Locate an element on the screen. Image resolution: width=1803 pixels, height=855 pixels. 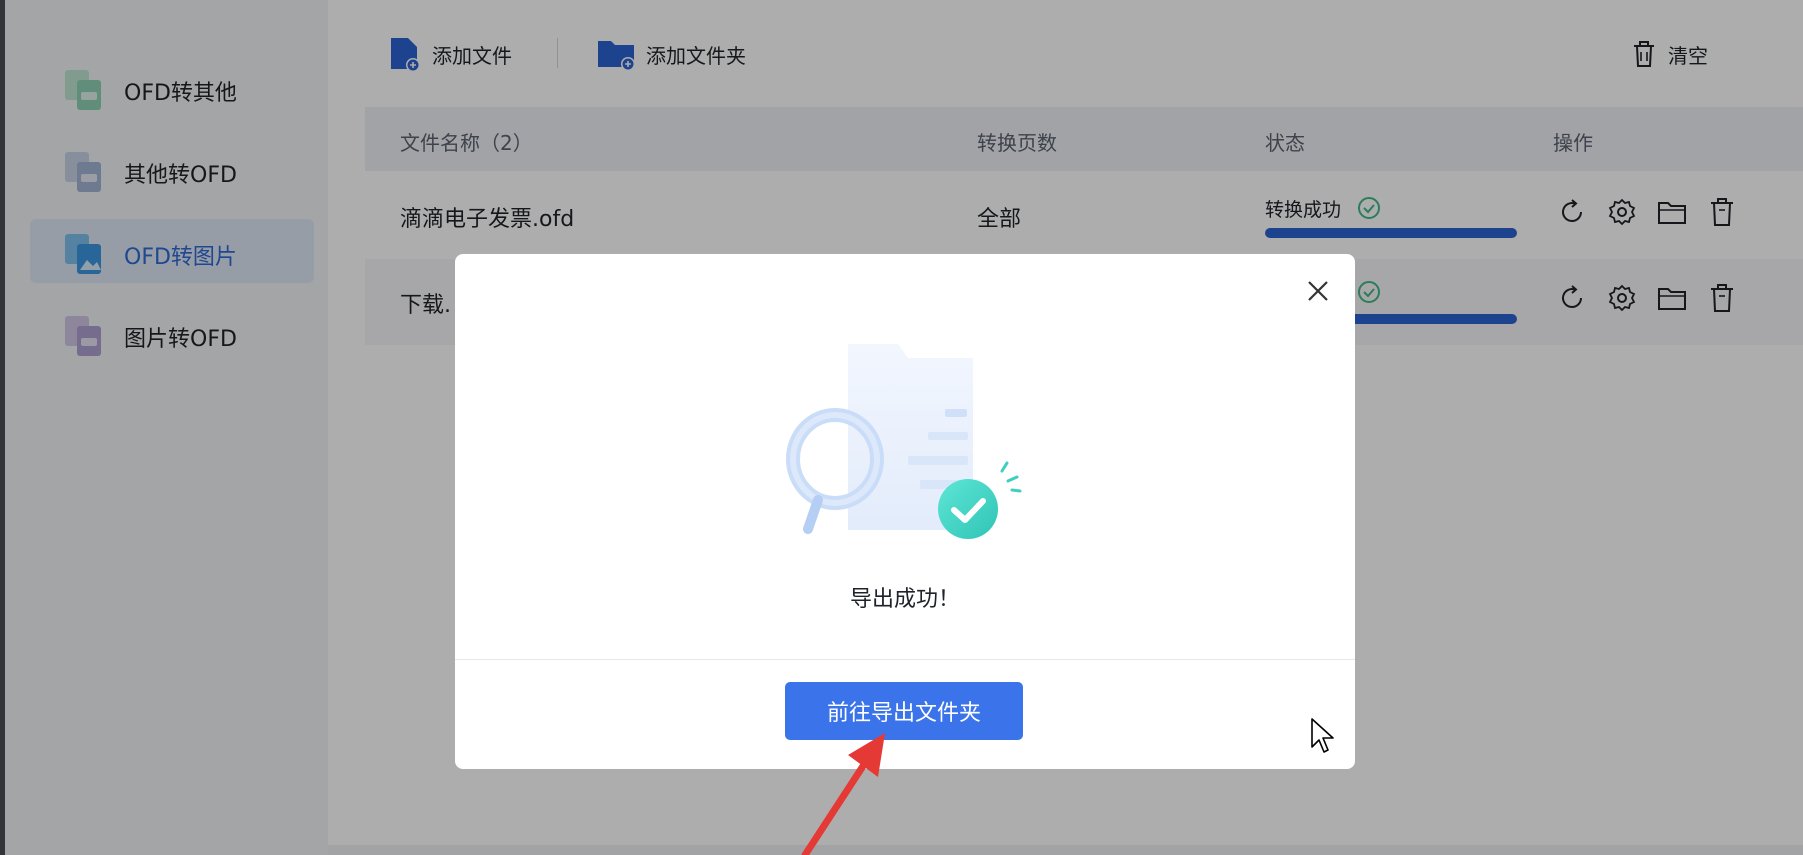
success-message: 导出成功！ is located at coordinates (904, 599).